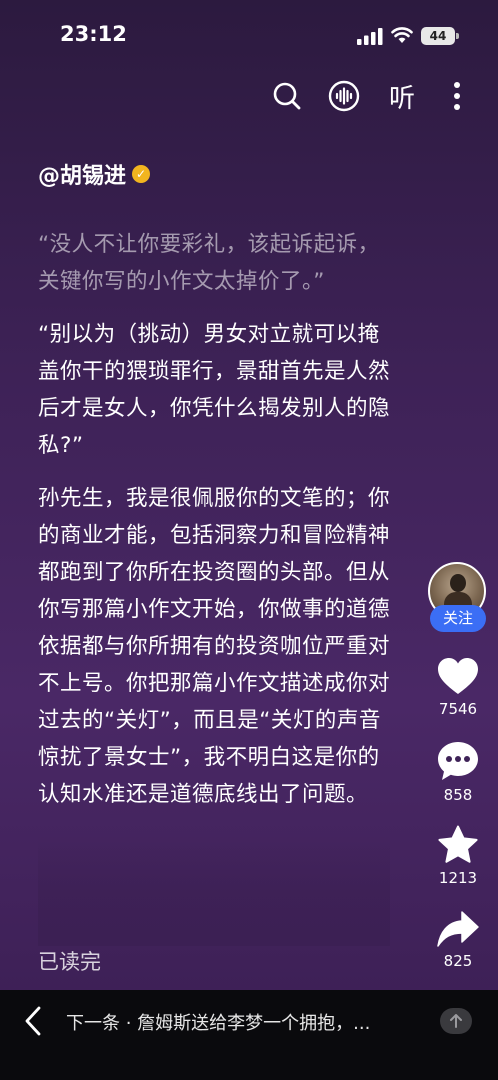  Describe the element at coordinates (93, 34) in the screenshot. I see `status-time: 23:12` at that location.